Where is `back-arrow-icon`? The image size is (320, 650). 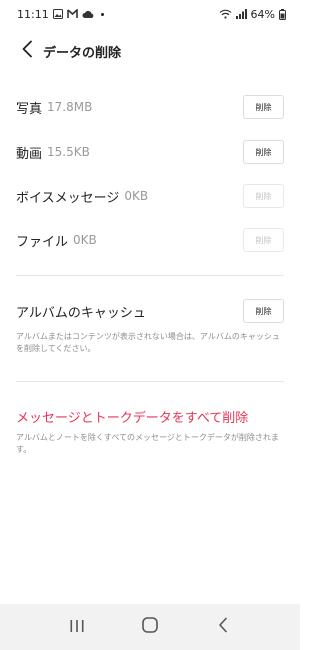
back-arrow-icon is located at coordinates (27, 51).